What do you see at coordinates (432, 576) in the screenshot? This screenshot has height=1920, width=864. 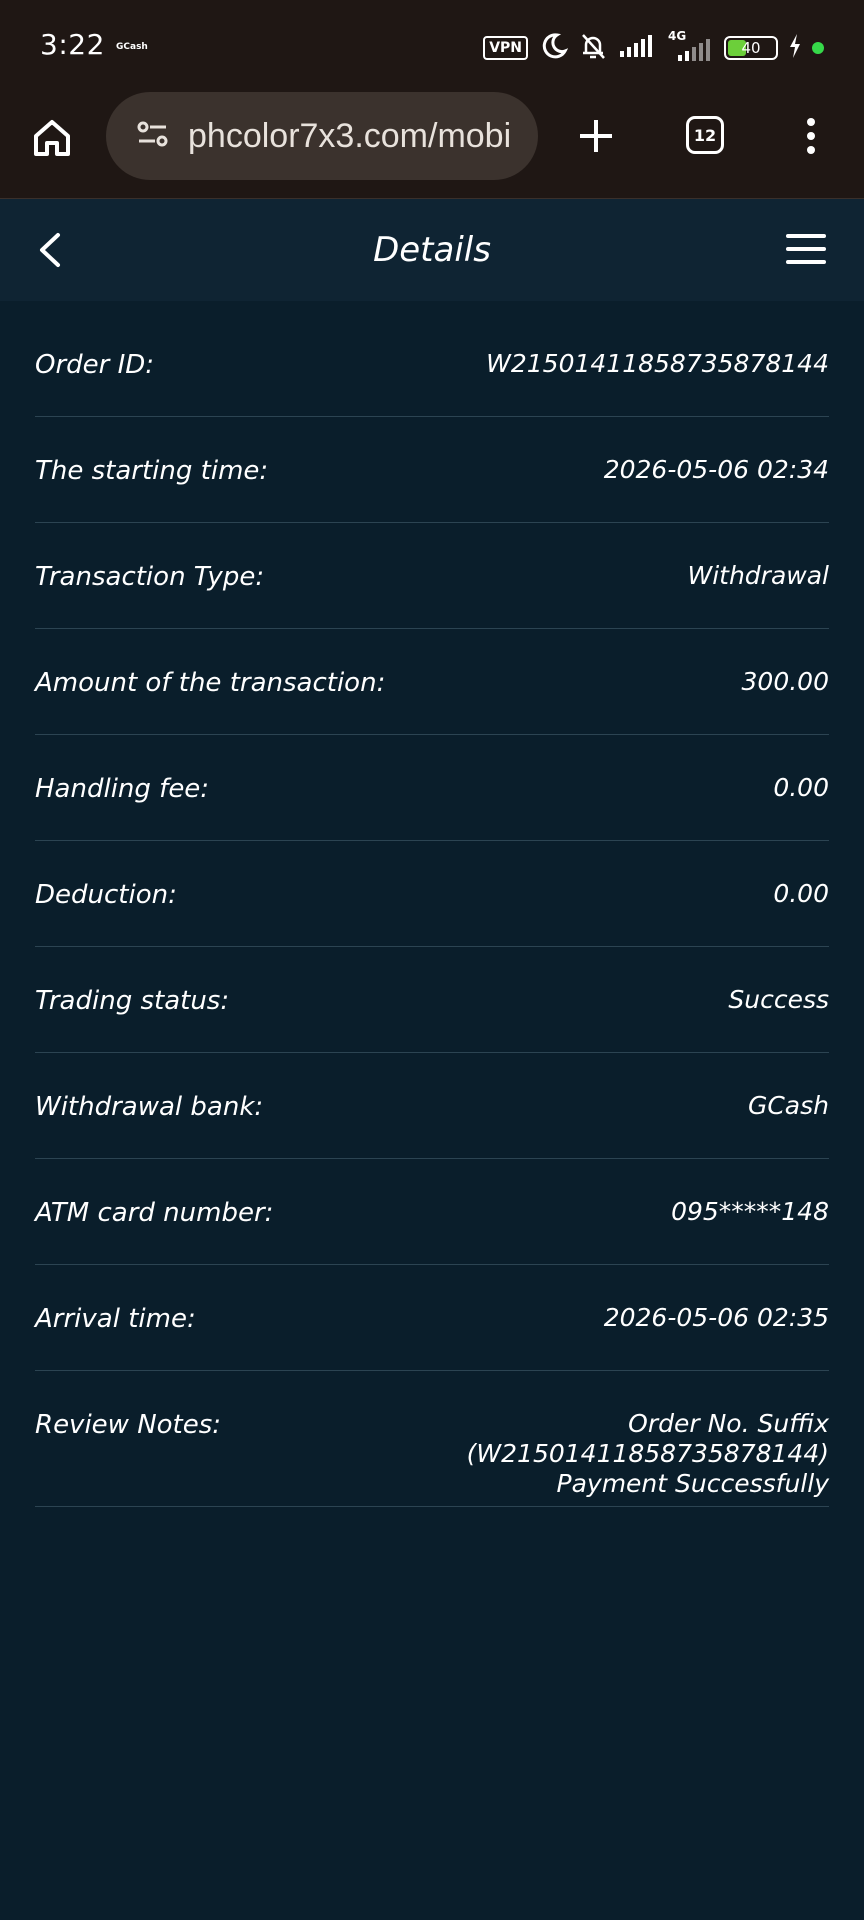 I see `detail-row-transaction-type: Transaction Type: Withdrawal` at bounding box center [432, 576].